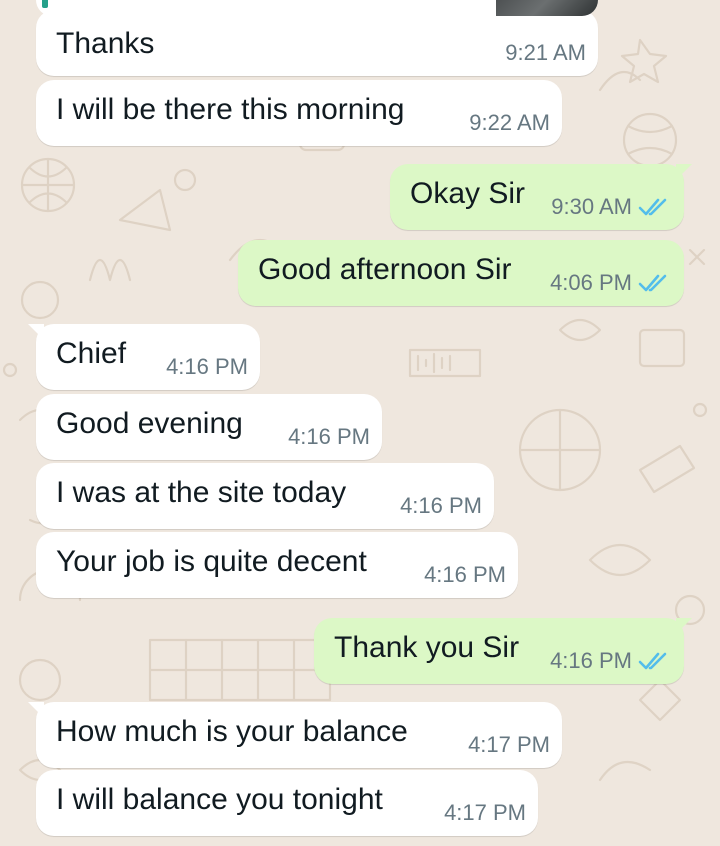 This screenshot has width=720, height=846. Describe the element at coordinates (219, 799) in the screenshot. I see `message-text: I will balance you tonight` at that location.